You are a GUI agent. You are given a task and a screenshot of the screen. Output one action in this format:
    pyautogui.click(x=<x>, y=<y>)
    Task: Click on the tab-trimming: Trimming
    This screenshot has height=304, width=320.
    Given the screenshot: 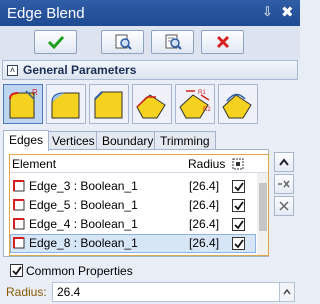 What is the action you would take?
    pyautogui.click(x=185, y=140)
    